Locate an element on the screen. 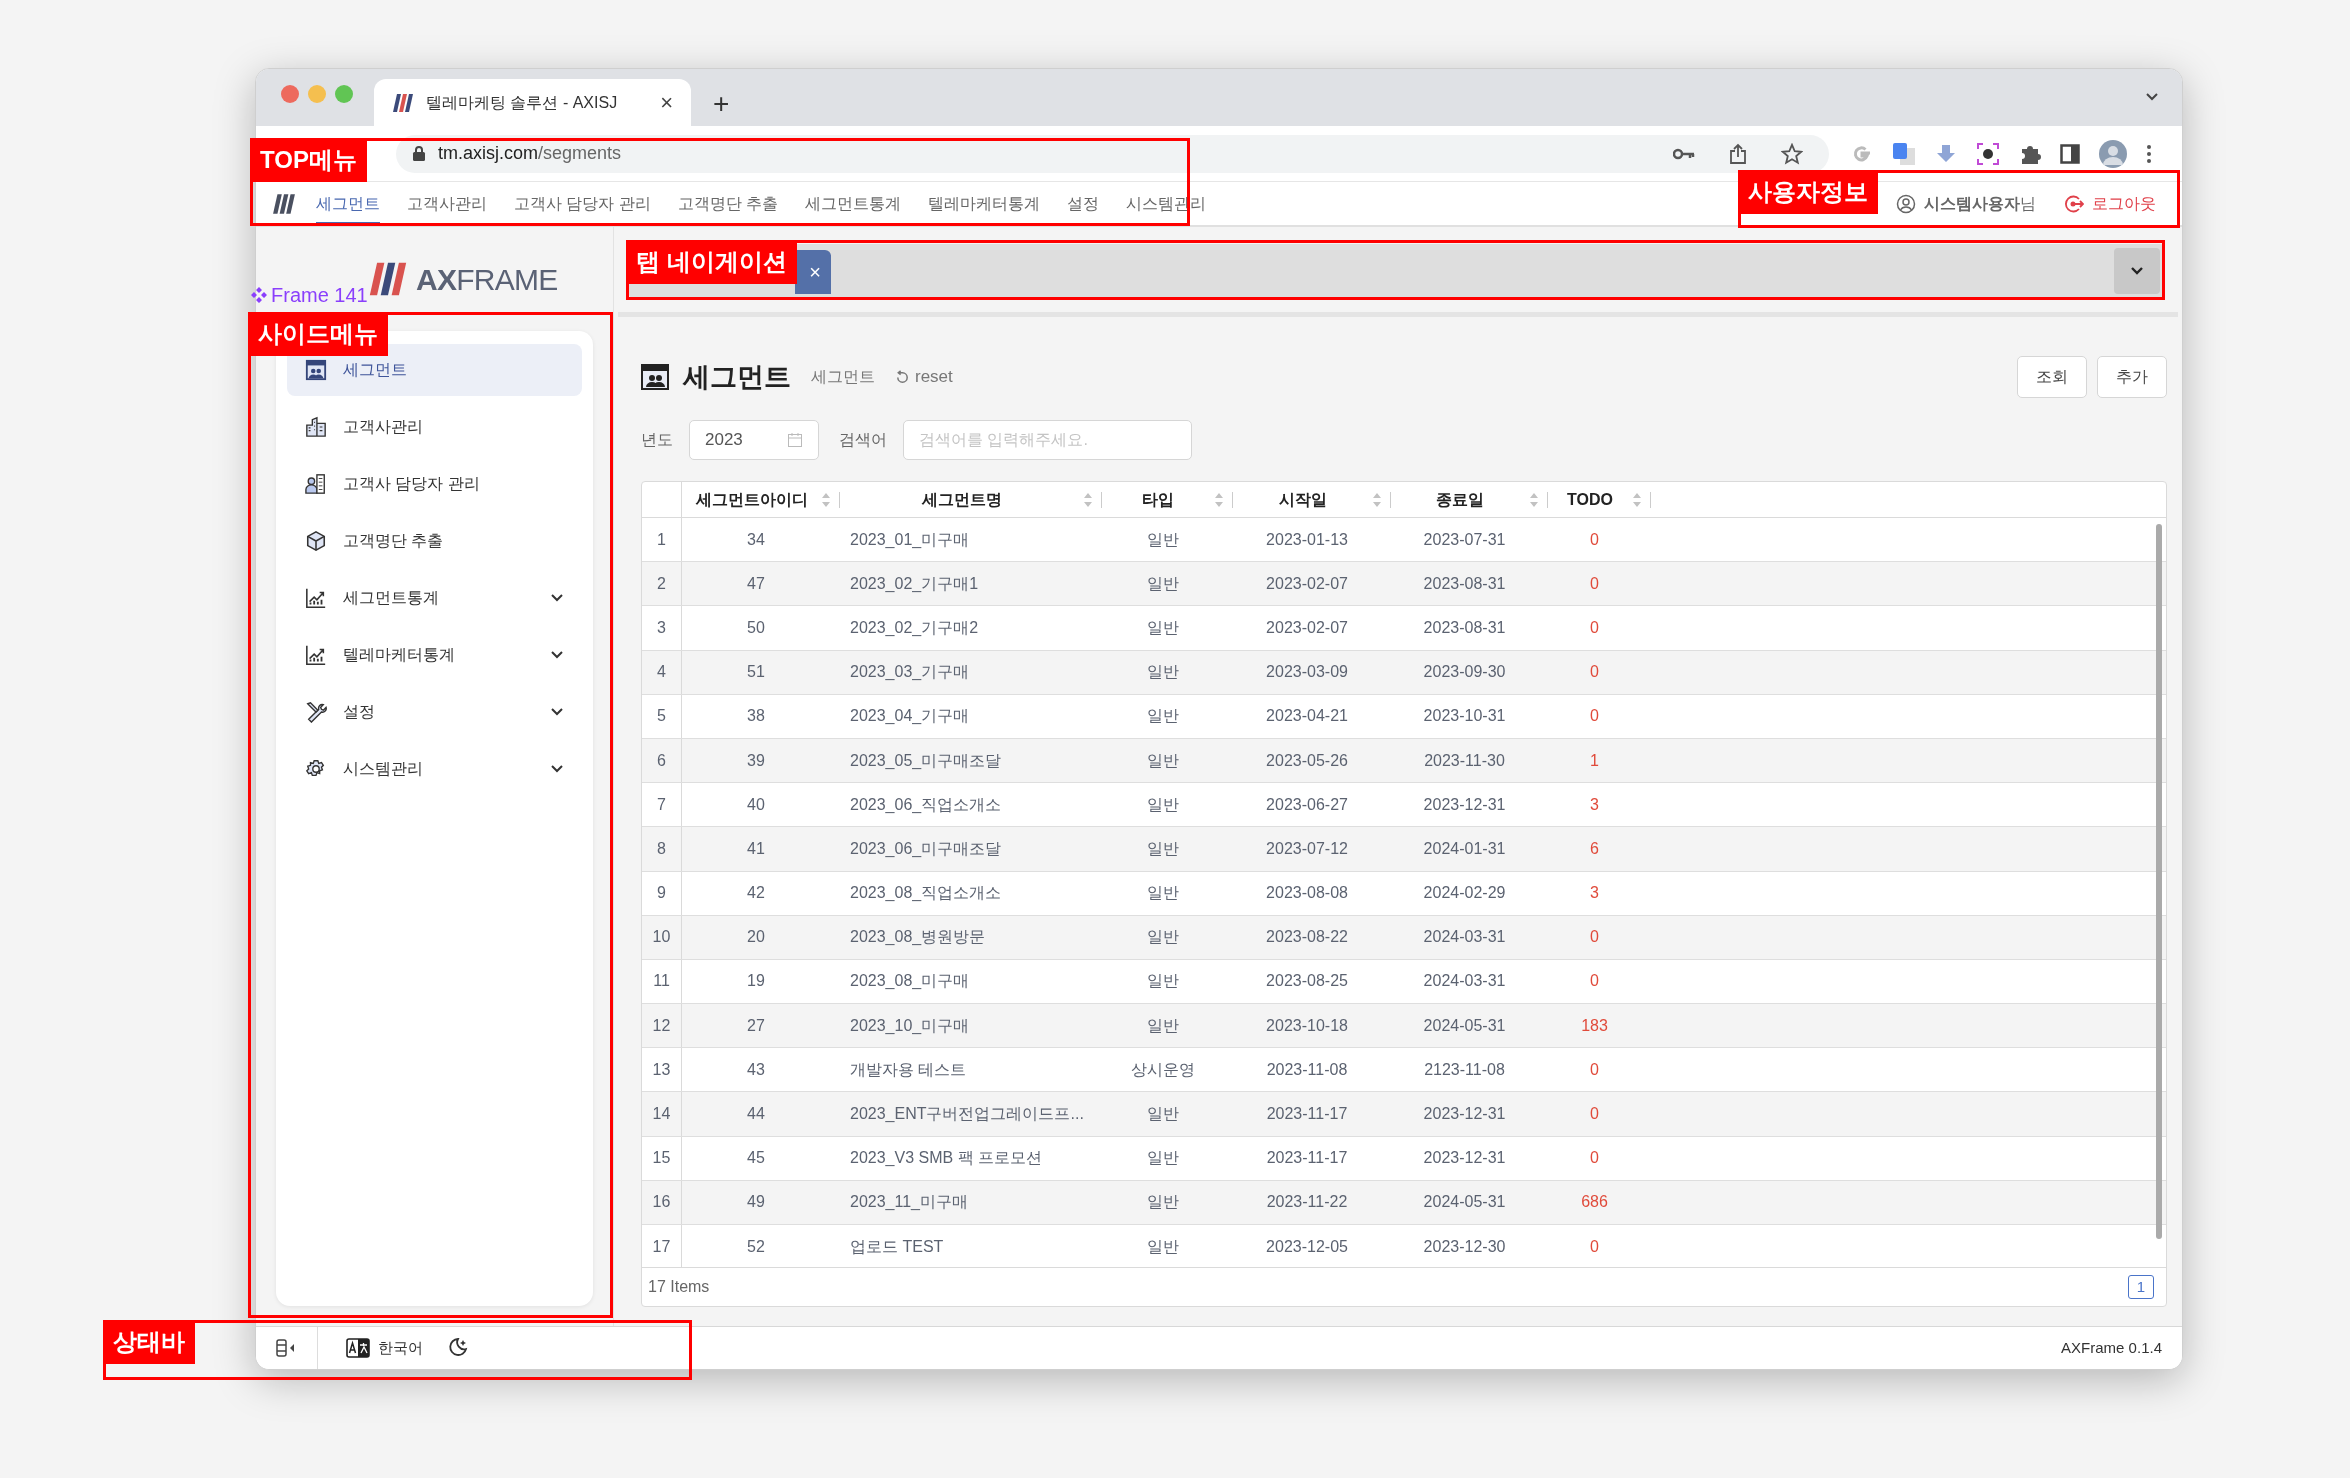 Image resolution: width=2350 pixels, height=1478 pixels. close-window-button is located at coordinates (290, 94).